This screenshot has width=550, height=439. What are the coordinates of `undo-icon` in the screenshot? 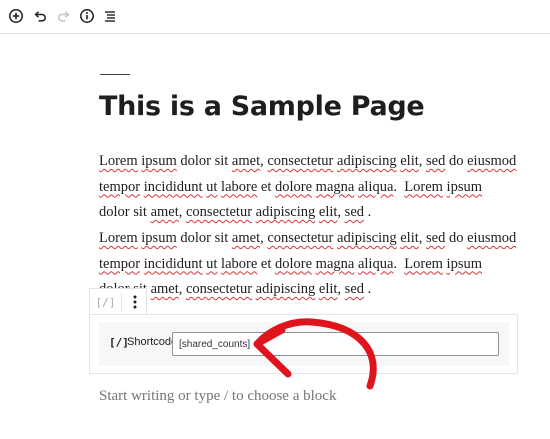 It's located at (40, 16).